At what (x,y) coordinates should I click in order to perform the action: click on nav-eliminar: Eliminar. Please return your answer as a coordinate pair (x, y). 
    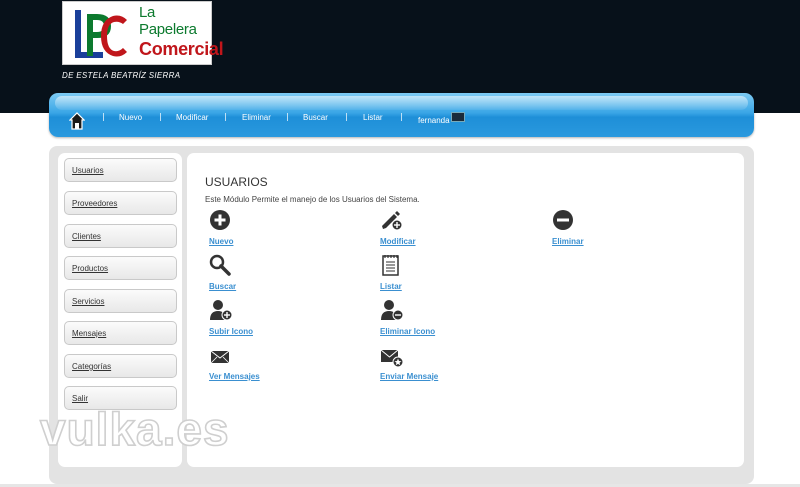
    Looking at the image, I should click on (256, 117).